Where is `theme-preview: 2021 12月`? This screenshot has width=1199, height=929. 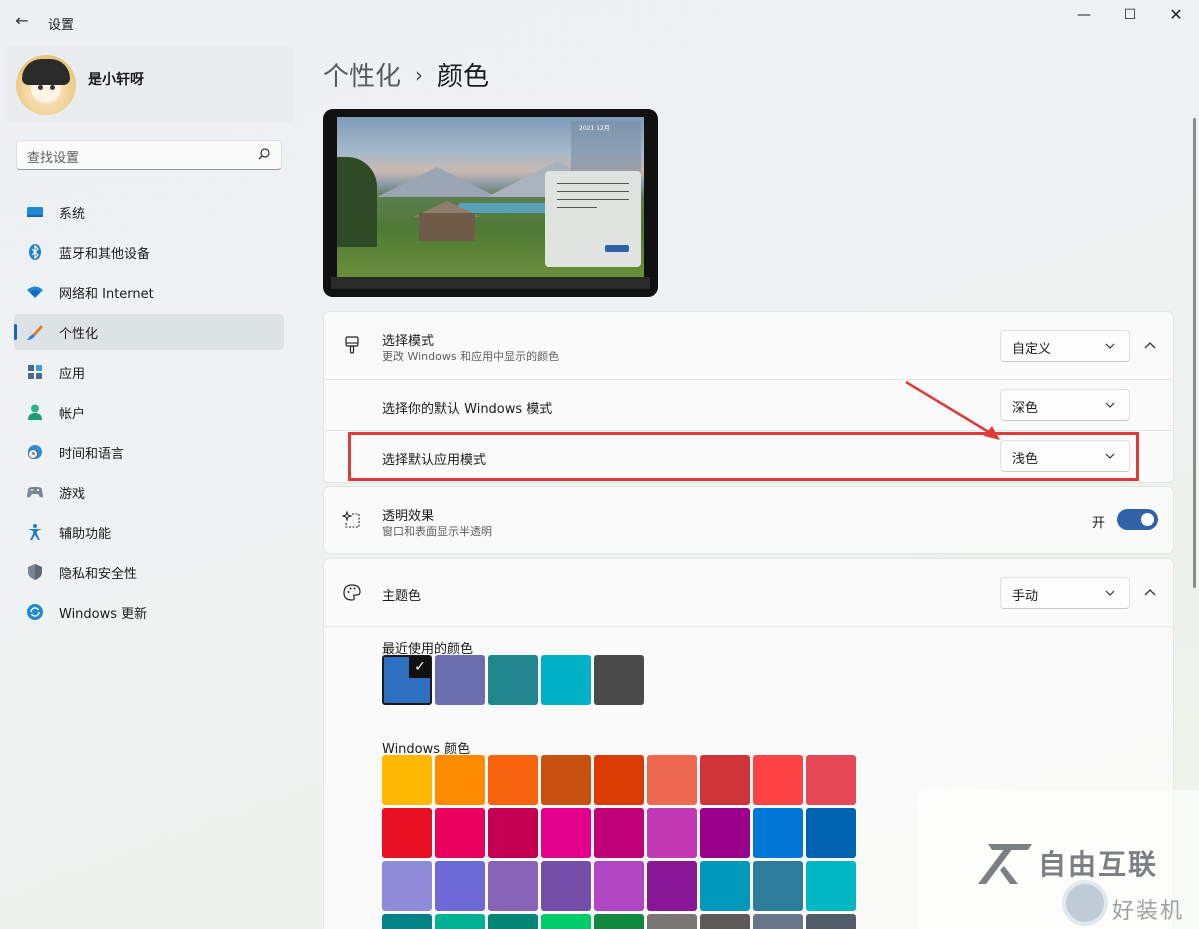
theme-preview: 2021 12月 is located at coordinates (490, 203).